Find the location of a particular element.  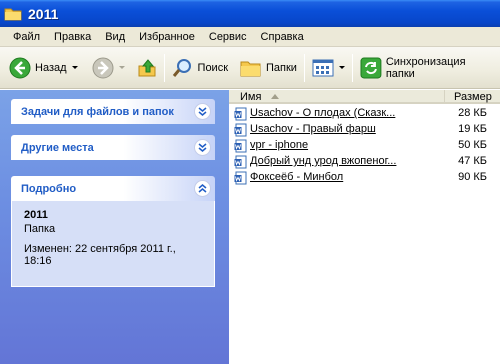

sync-icon is located at coordinates (371, 67).